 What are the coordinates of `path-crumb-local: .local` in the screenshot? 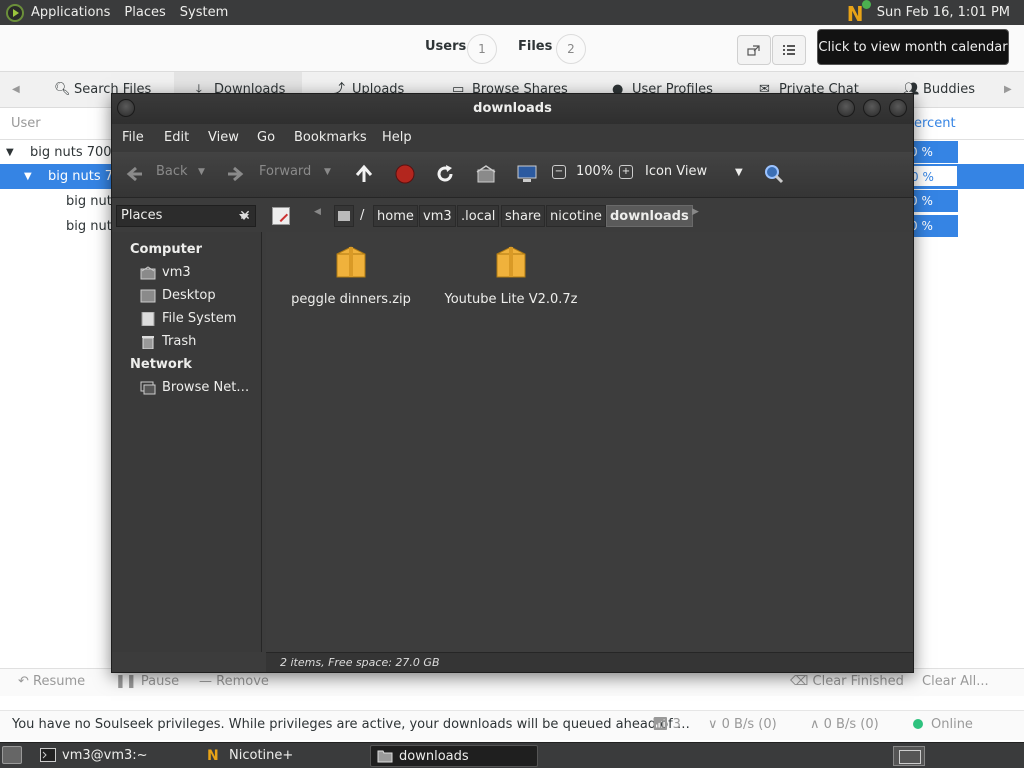 It's located at (478, 216).